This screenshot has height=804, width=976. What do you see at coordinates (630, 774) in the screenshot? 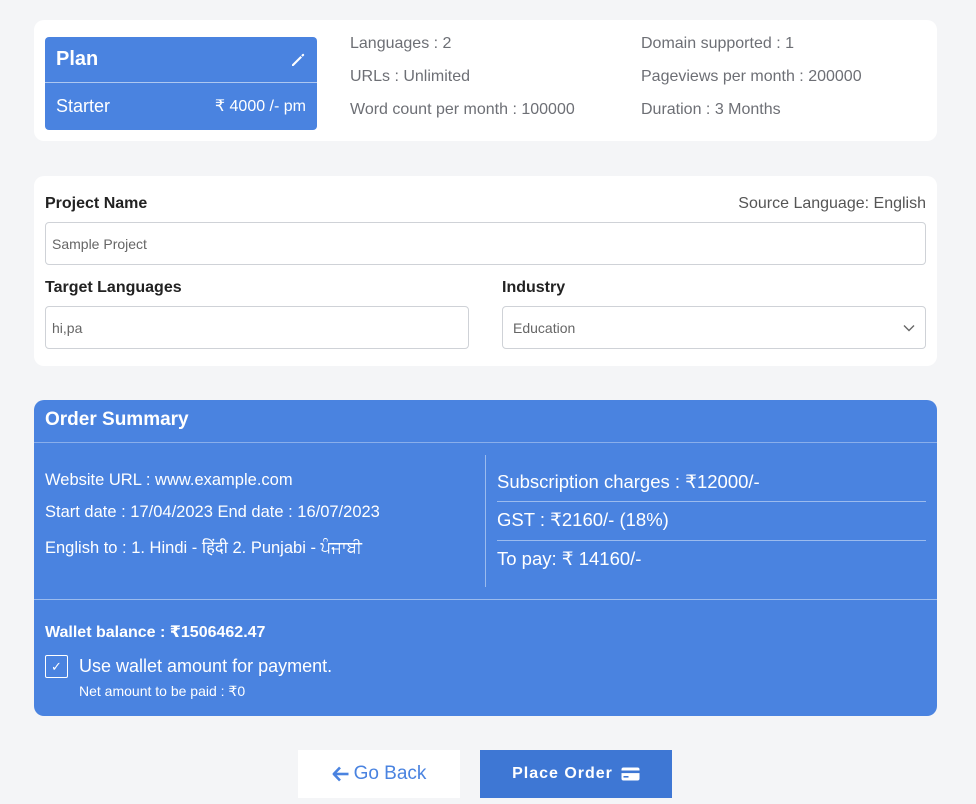
I see `credit-card-icon` at bounding box center [630, 774].